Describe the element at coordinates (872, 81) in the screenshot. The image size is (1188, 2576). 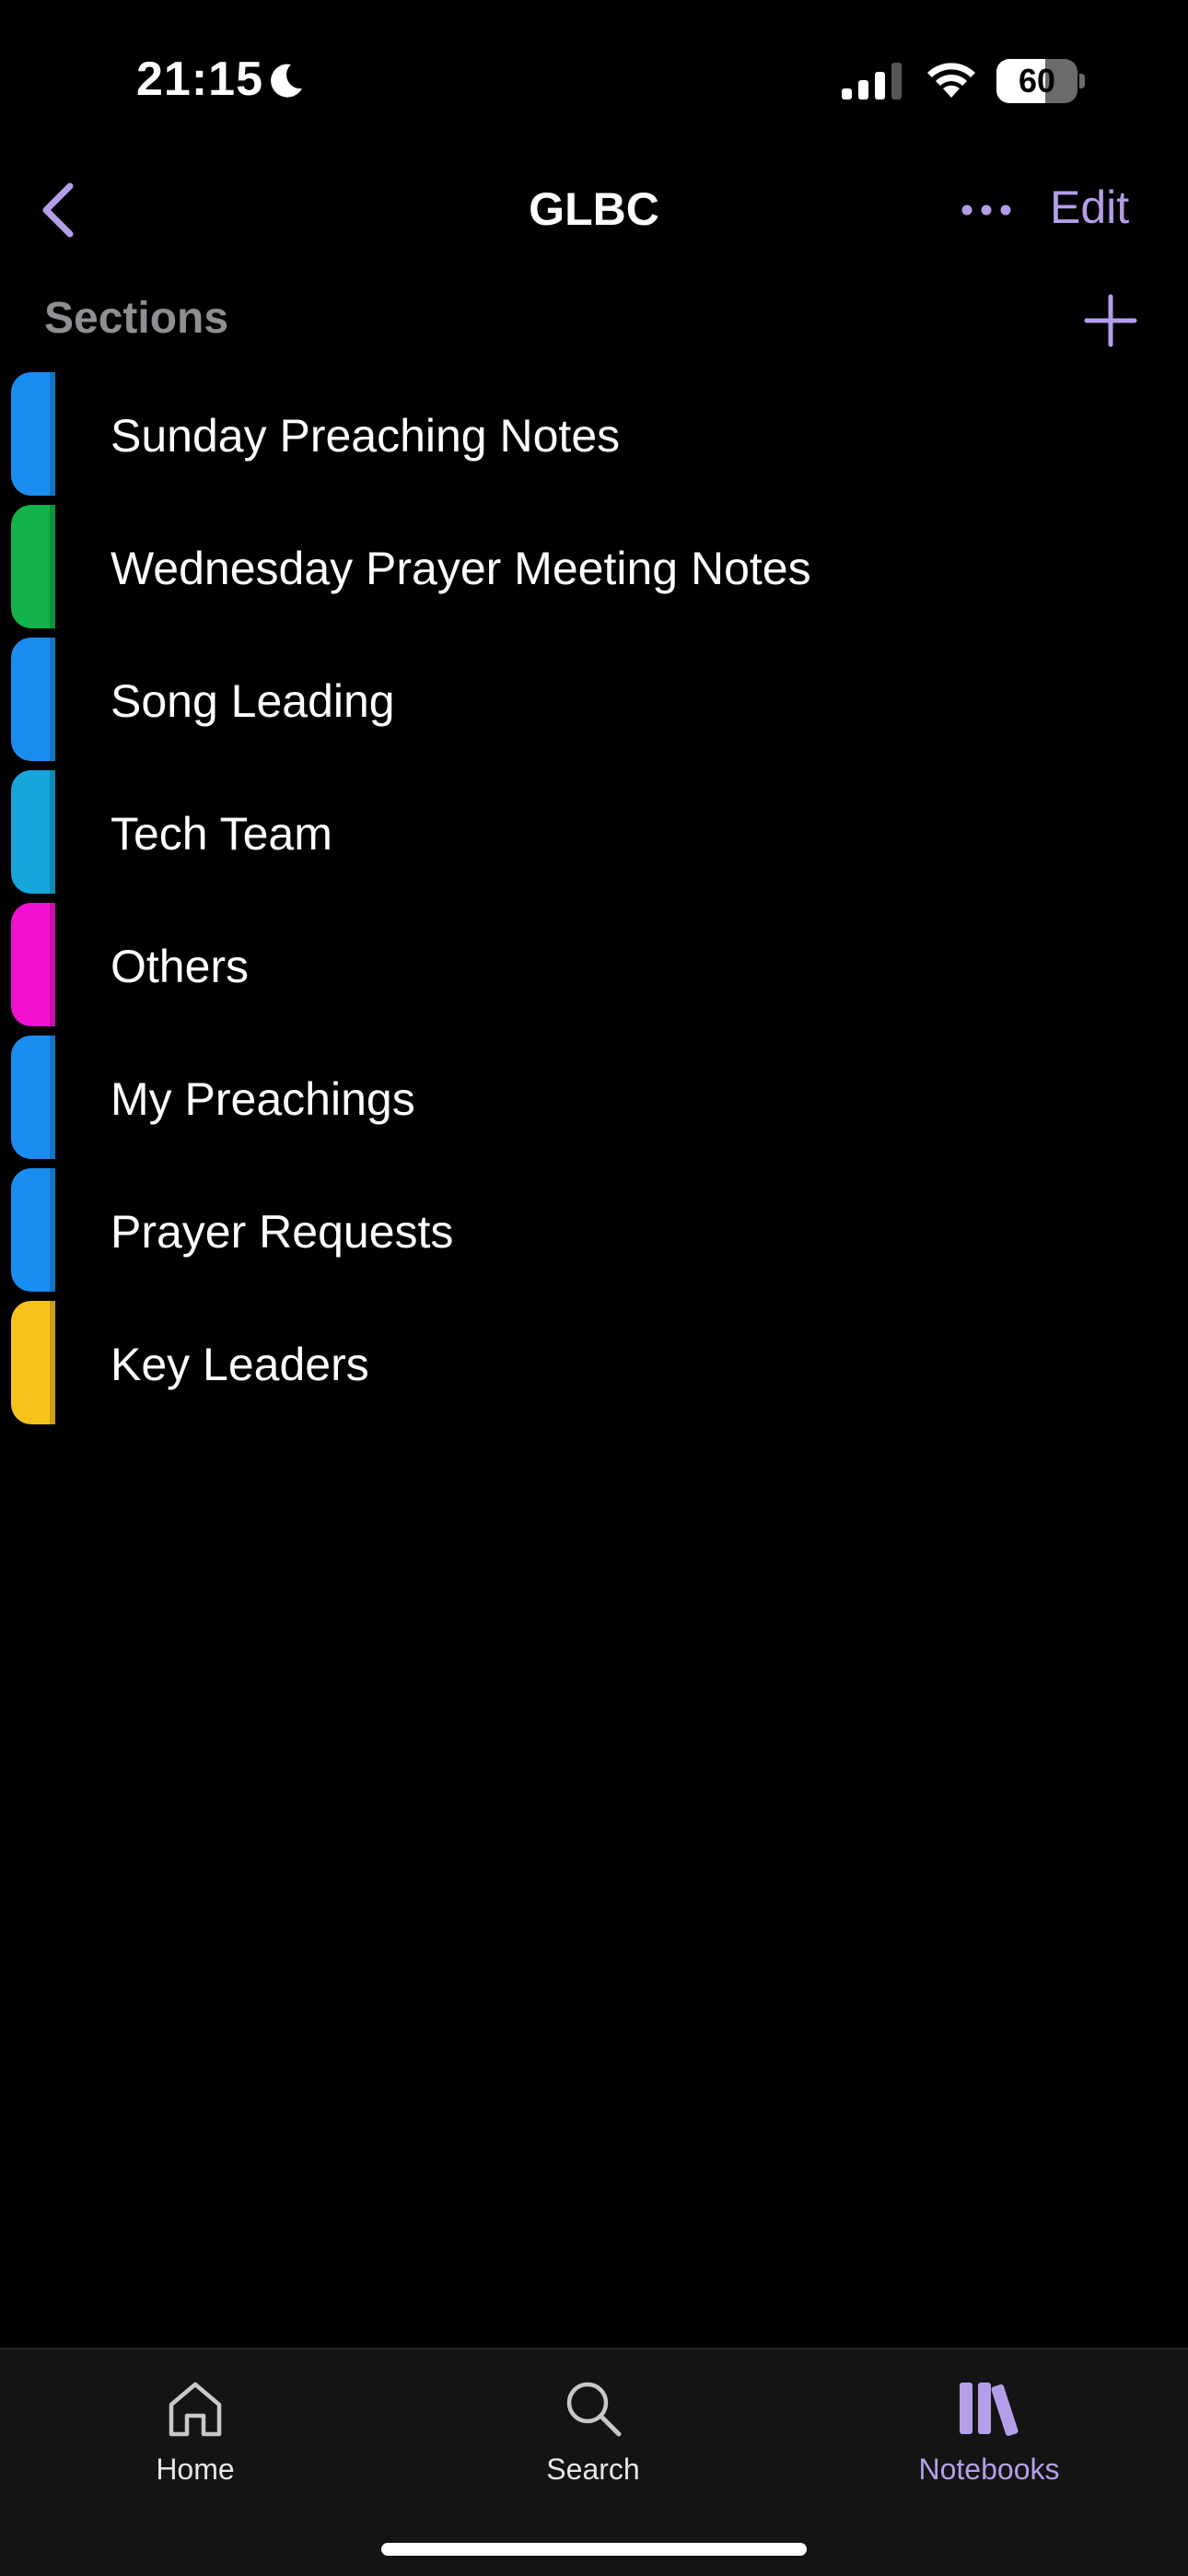
I see `cellular-signal-icon` at that location.